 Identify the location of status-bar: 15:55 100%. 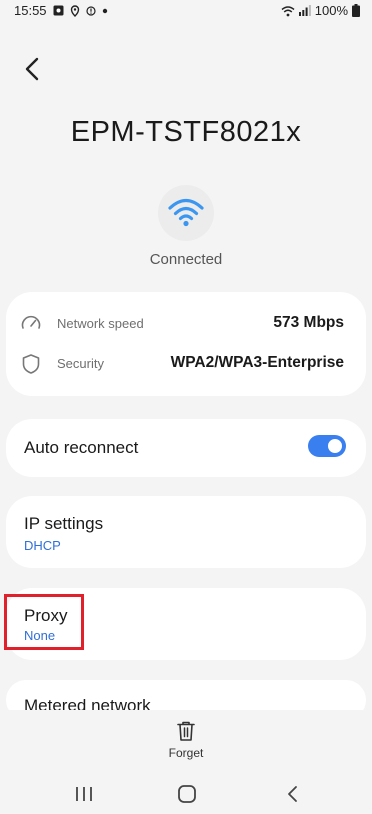
(186, 11).